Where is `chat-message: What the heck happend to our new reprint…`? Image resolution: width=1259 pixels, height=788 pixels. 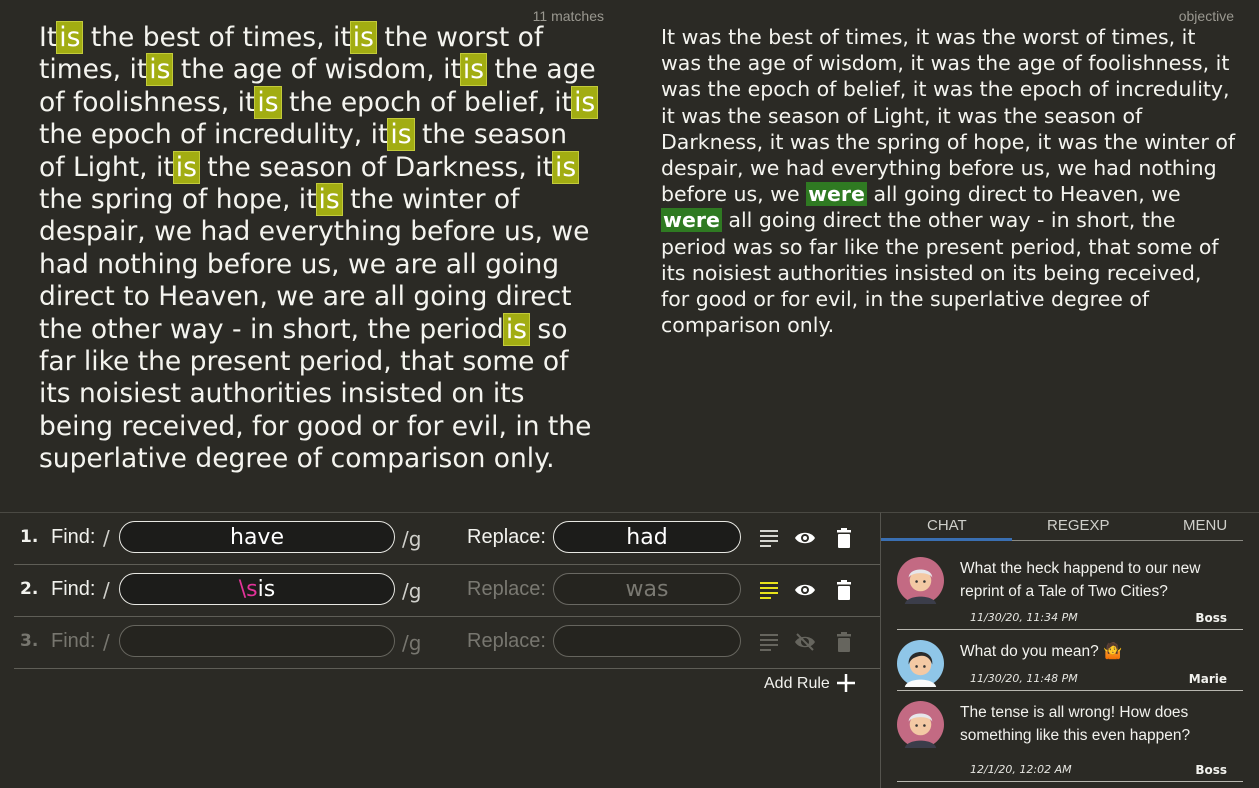
chat-message: What the heck happend to our new reprint… is located at coordinates (1070, 588).